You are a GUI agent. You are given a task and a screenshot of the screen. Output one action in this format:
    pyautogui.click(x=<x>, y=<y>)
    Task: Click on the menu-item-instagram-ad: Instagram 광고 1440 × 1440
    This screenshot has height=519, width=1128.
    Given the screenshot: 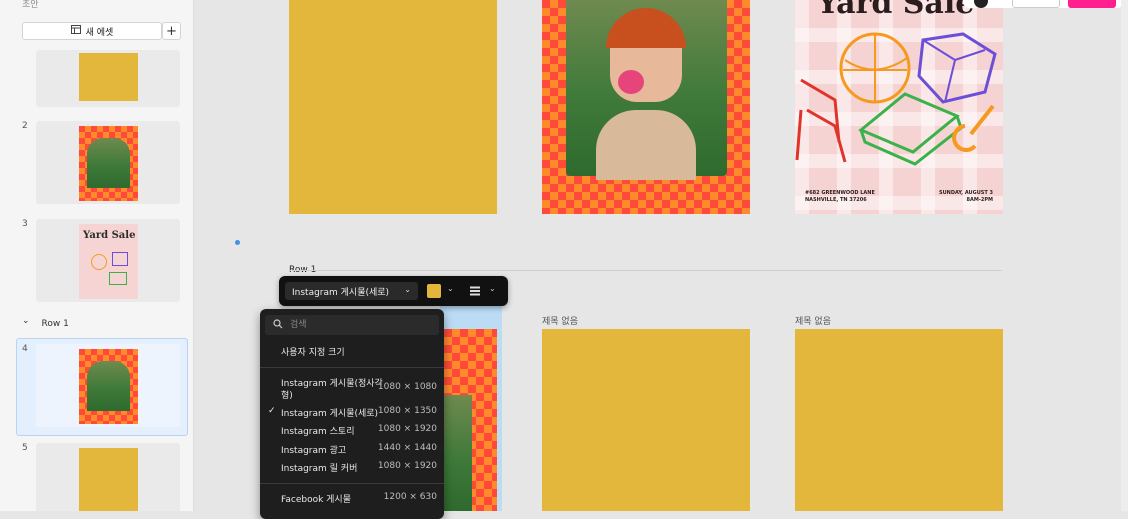 What is the action you would take?
    pyautogui.click(x=352, y=450)
    